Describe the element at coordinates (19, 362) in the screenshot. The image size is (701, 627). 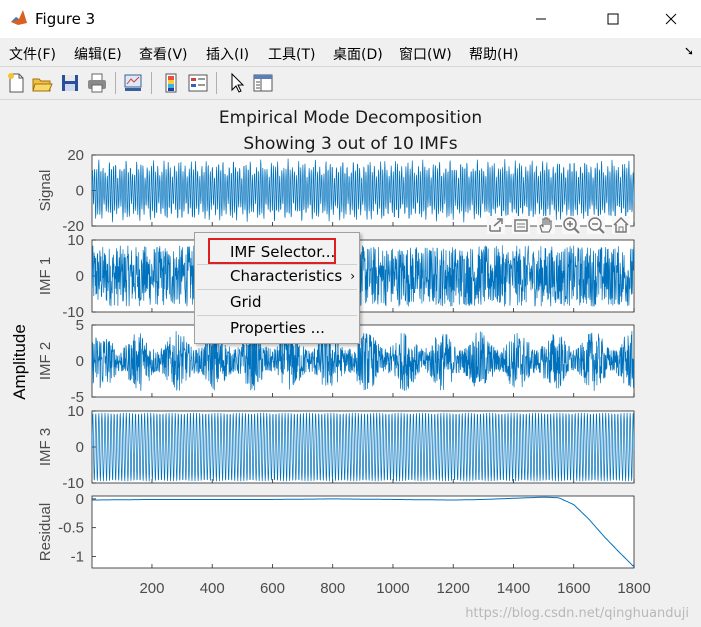
I see `shared-ylabel: Amplitude` at that location.